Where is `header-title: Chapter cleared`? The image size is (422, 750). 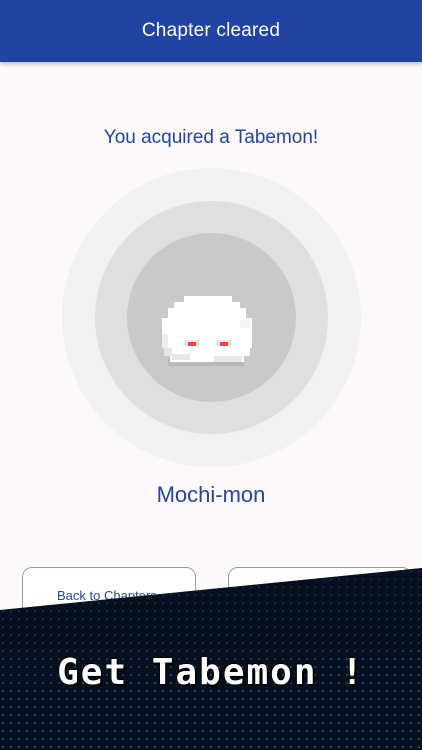 header-title: Chapter cleared is located at coordinates (211, 30).